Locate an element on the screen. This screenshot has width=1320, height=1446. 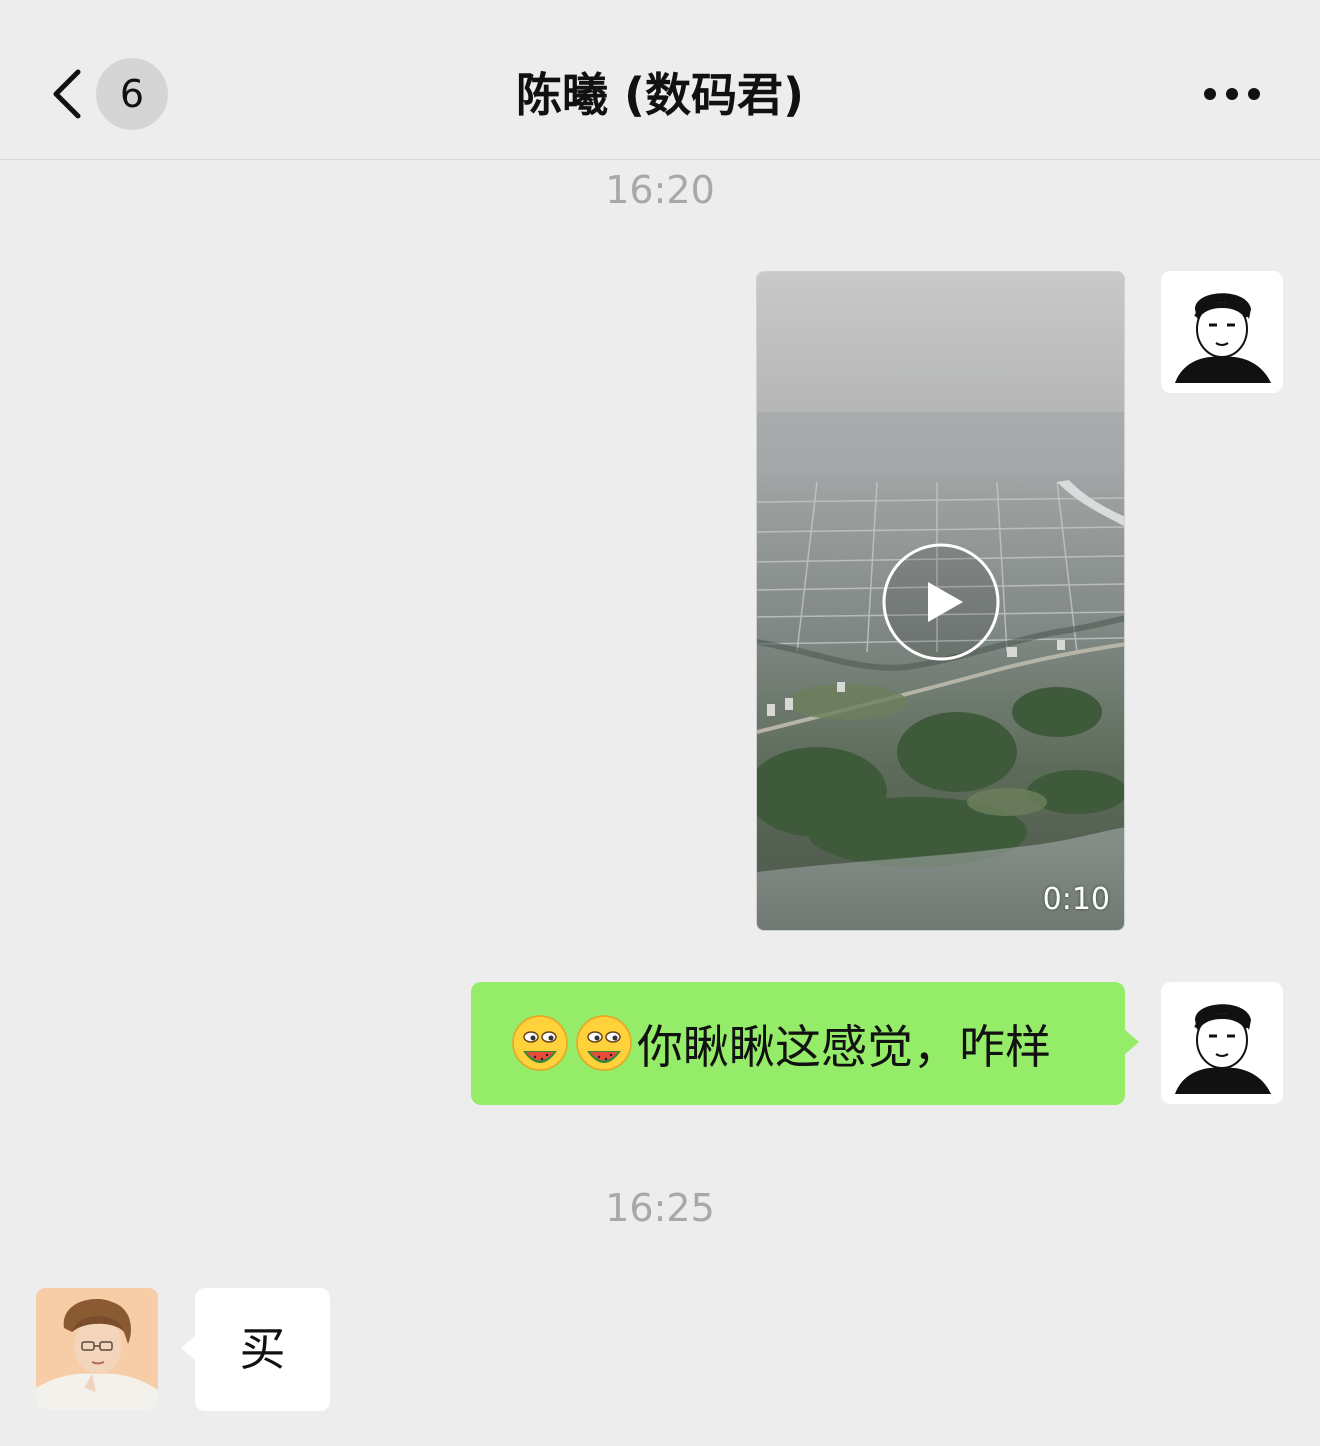
unread-count-badge: 6 is located at coordinates (132, 94).